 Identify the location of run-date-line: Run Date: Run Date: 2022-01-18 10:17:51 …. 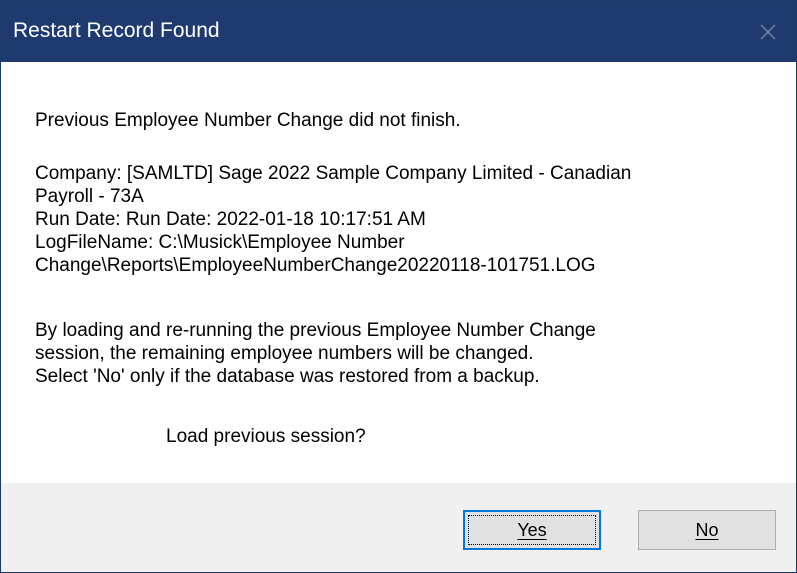
(230, 219).